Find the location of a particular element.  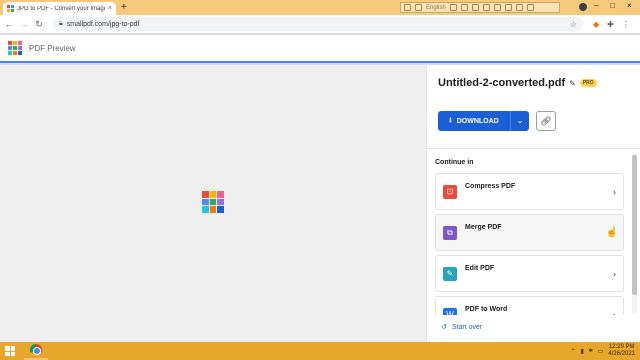

page-title: PDF Preview is located at coordinates (52, 48).